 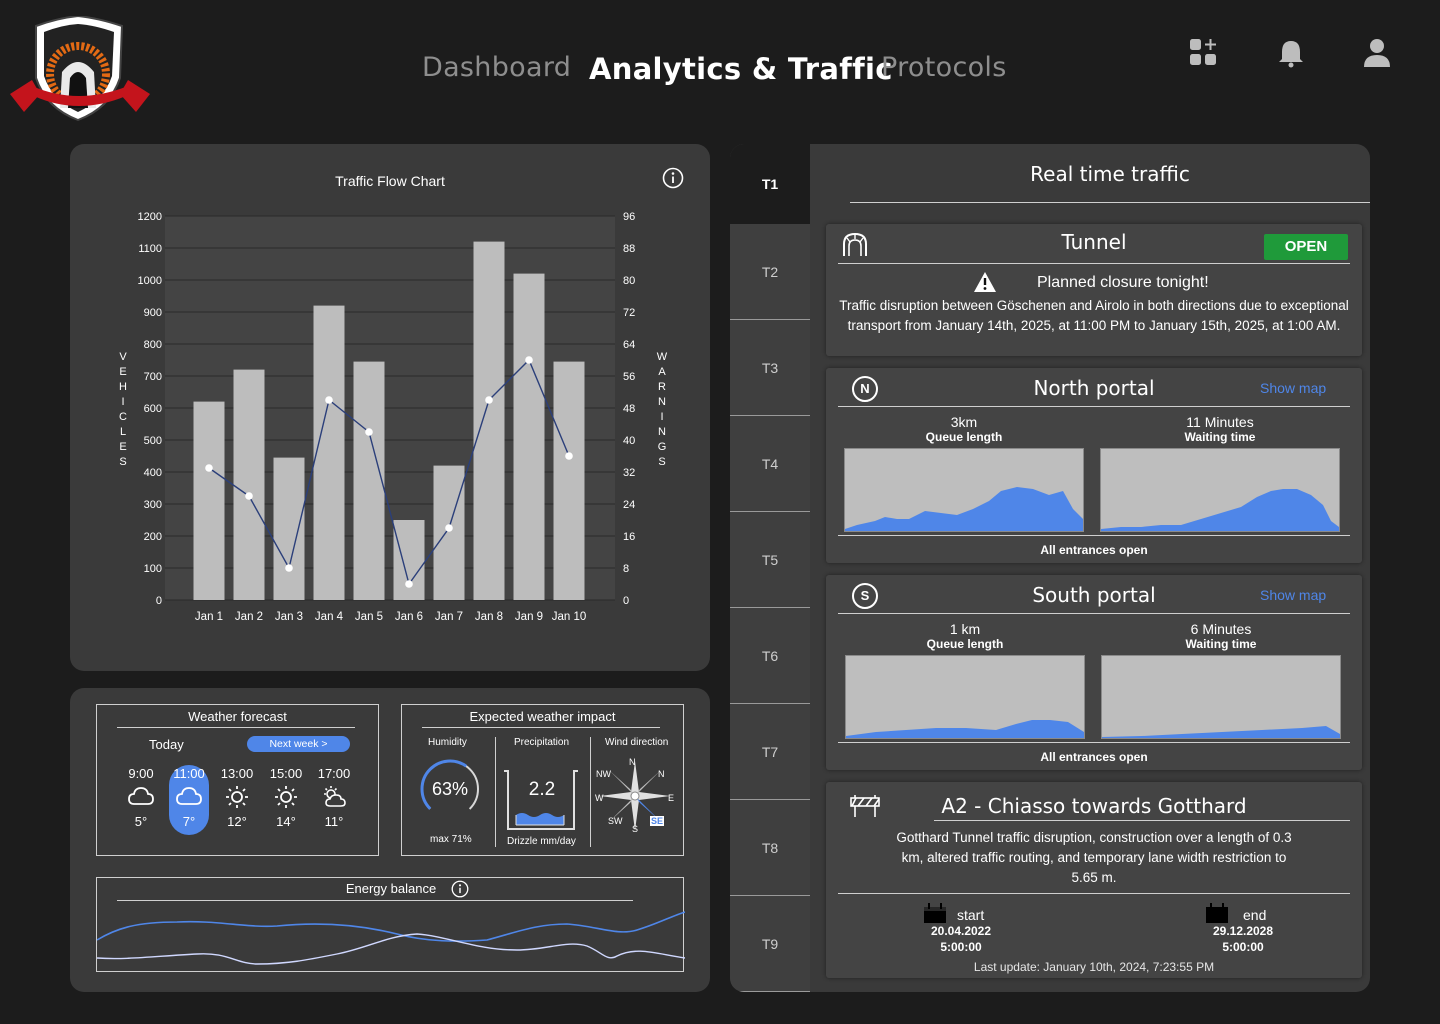 What do you see at coordinates (1220, 490) in the screenshot?
I see `north-wait-chart` at bounding box center [1220, 490].